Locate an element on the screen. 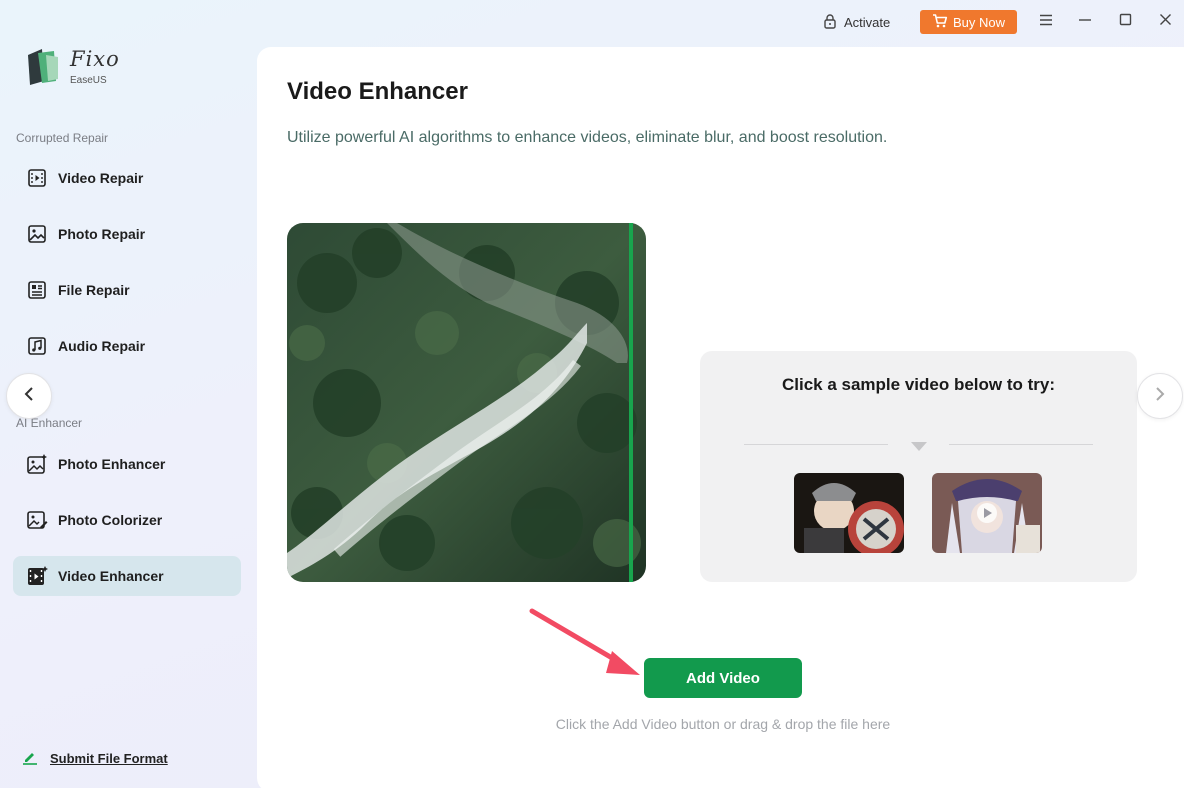  maximize-button is located at coordinates (1125, 22).